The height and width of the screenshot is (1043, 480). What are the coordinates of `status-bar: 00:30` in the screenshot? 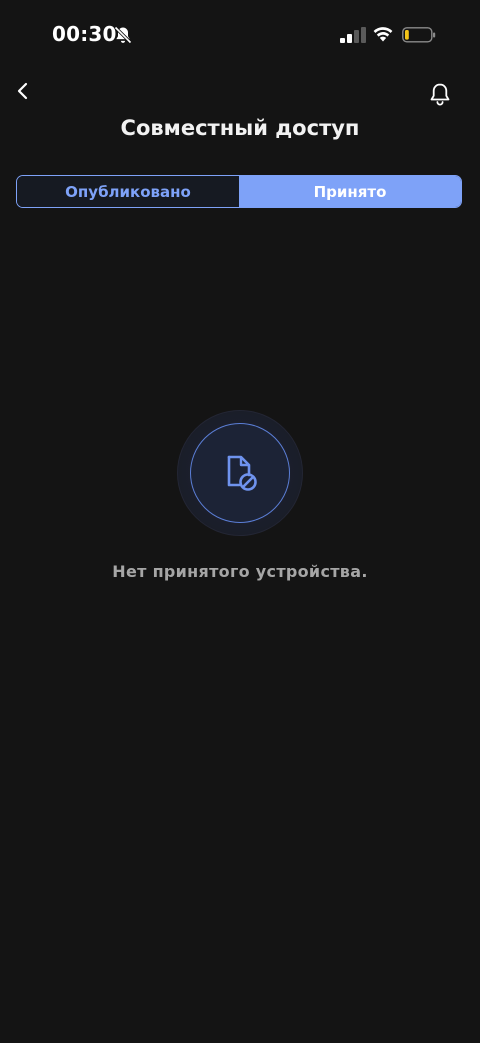 It's located at (240, 35).